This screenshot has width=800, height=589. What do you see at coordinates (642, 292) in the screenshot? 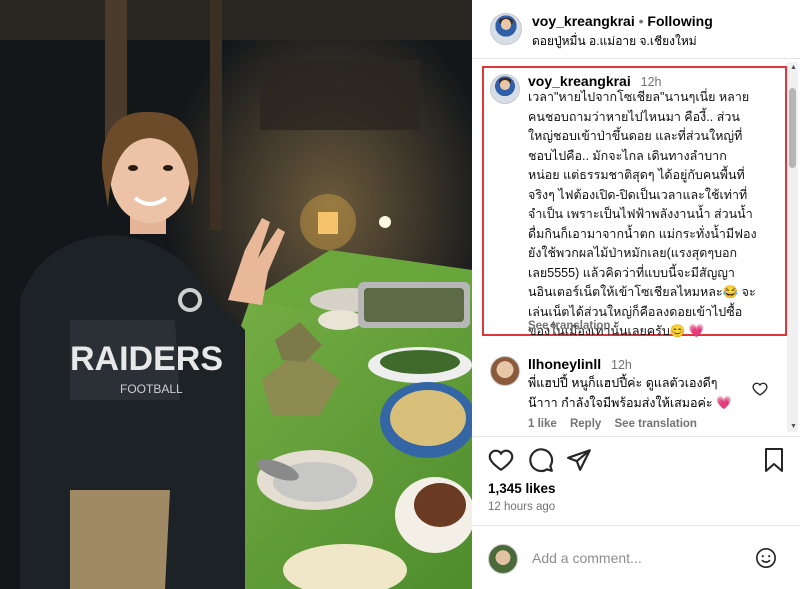
I see `caption-line: นอินเตอร์เน็ตให้เข้าโซเชียลไหมหละ😂 จะ` at bounding box center [642, 292].